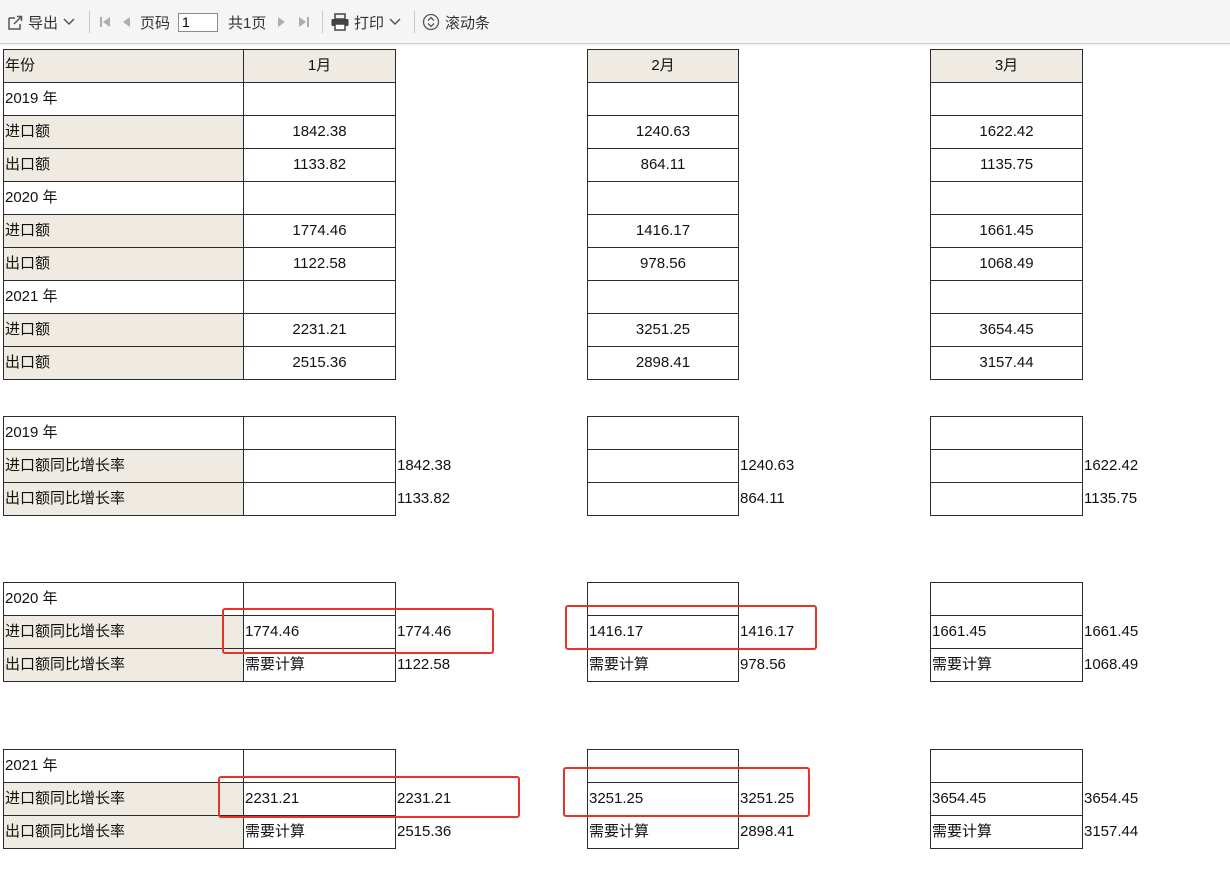  I want to click on value-cell: 2231.21, so click(319, 330).